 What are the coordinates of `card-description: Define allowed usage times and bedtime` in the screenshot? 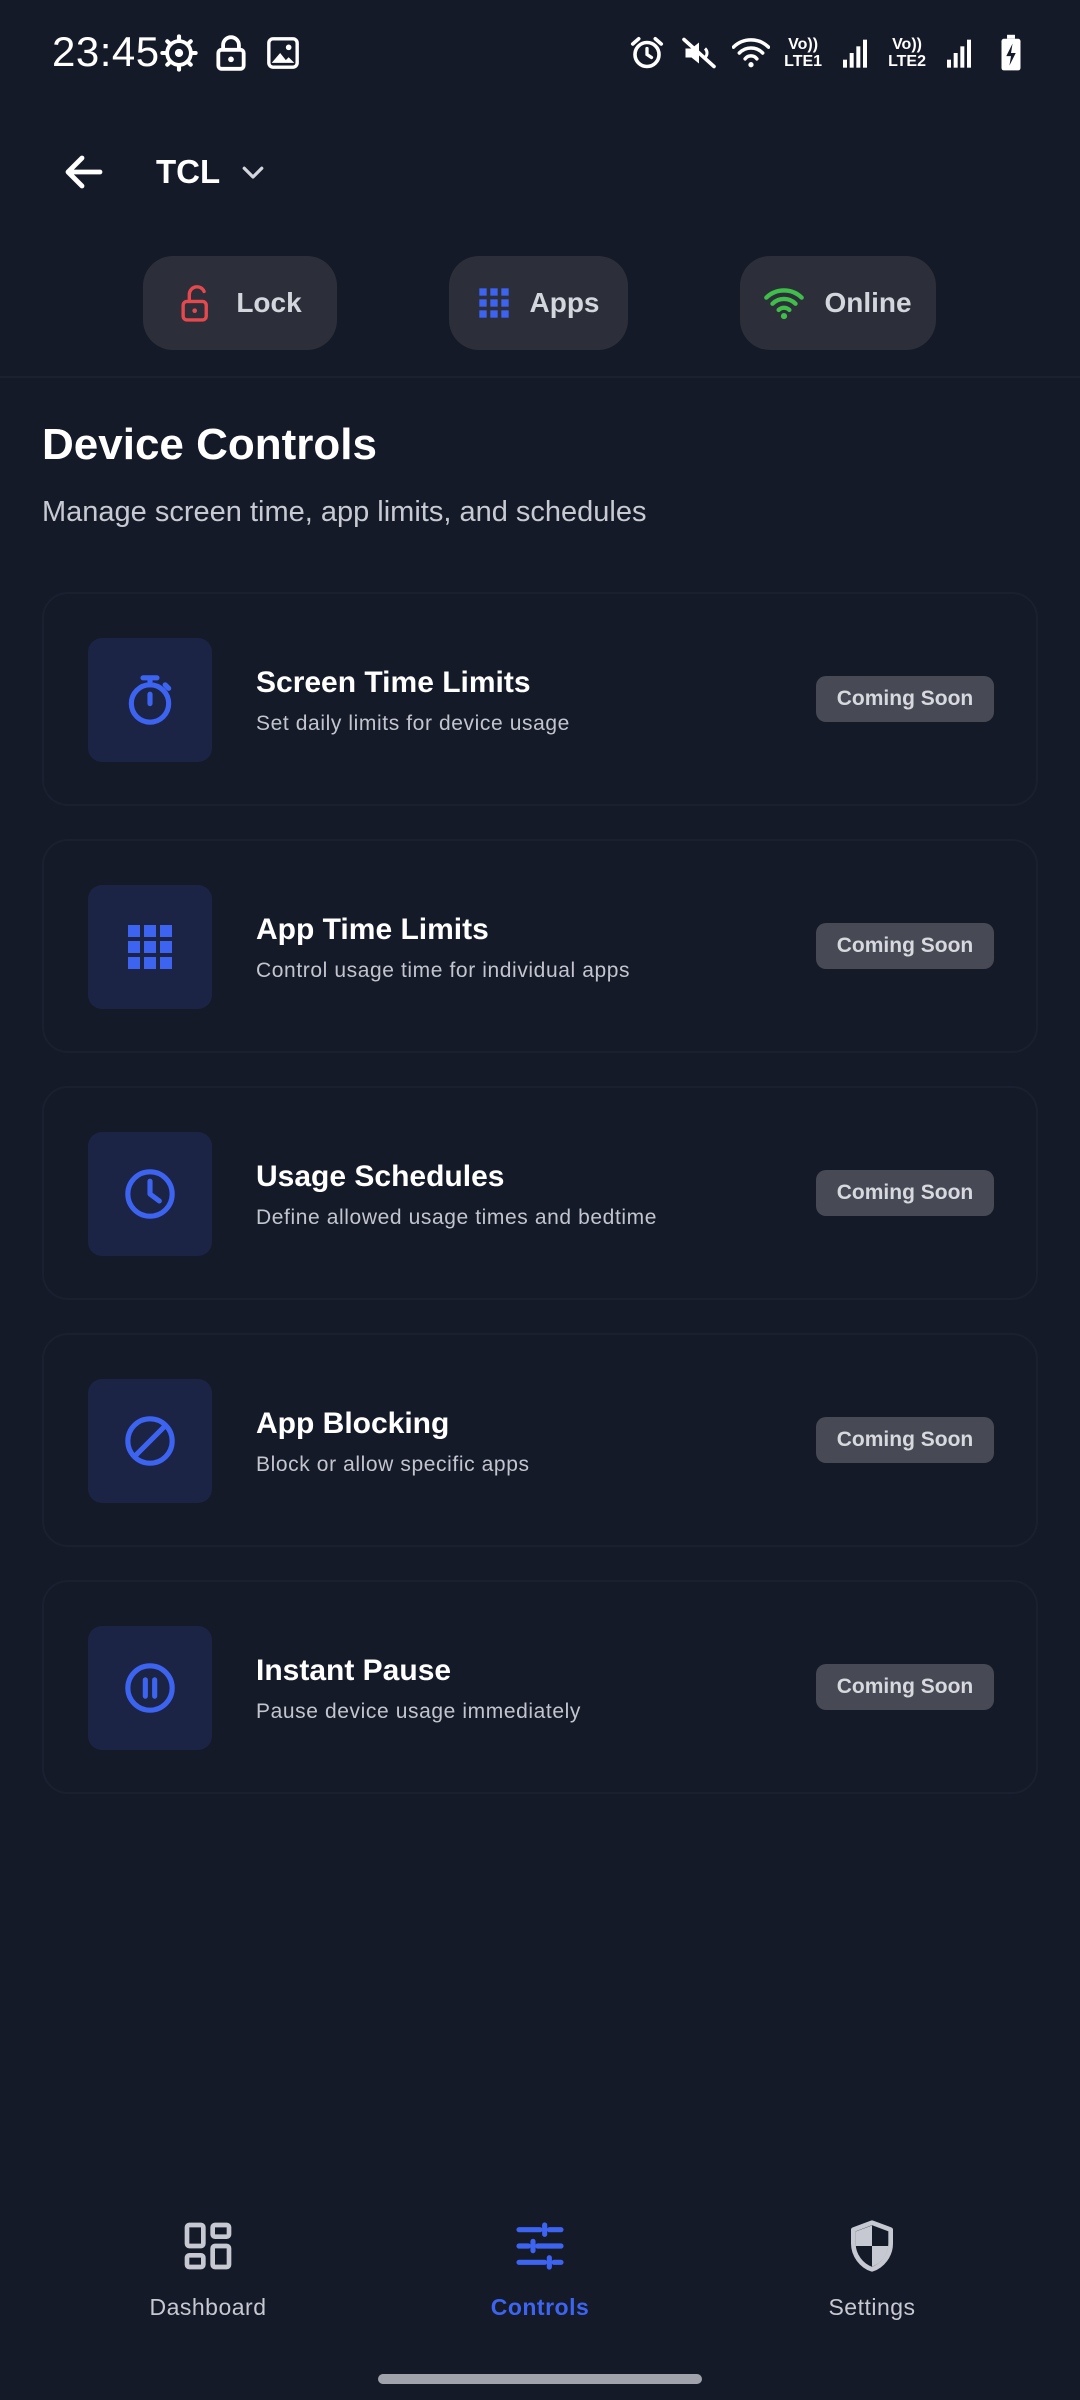 It's located at (457, 1217).